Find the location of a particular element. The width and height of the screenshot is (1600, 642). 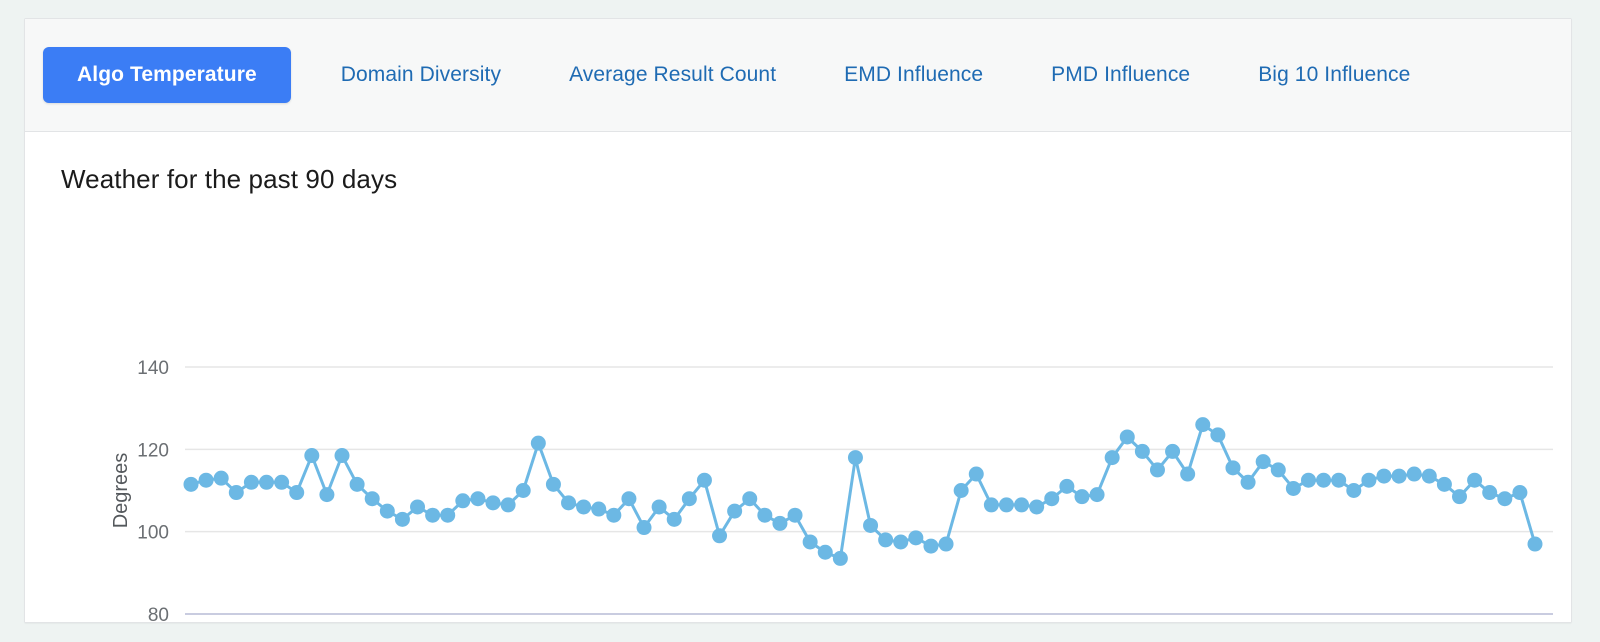

tab-big-10-influence: Big 10 Influence is located at coordinates (1334, 75).